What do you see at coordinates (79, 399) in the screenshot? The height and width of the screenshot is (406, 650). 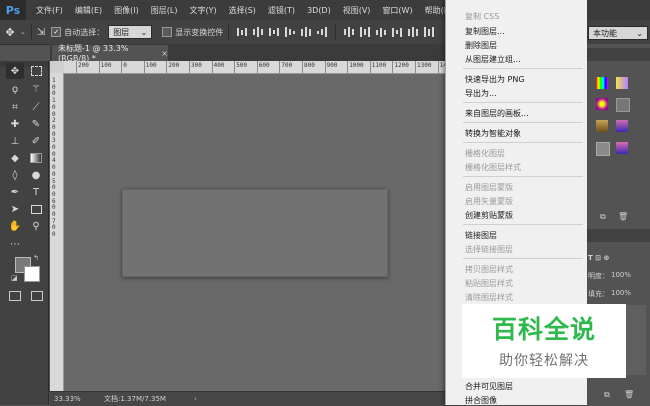 I see `zoom-level: 33.33%` at bounding box center [79, 399].